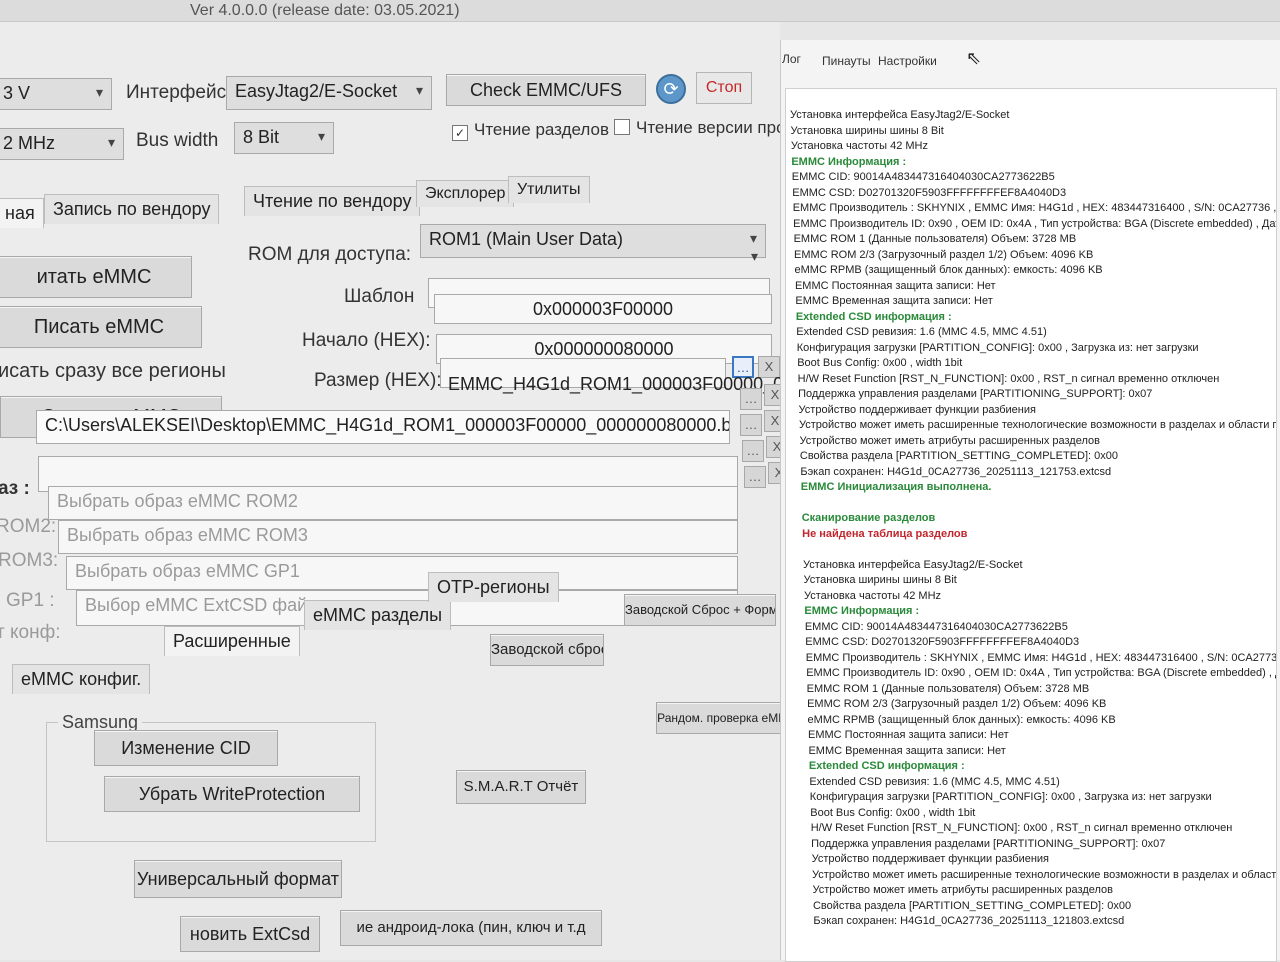 Image resolution: width=1280 pixels, height=962 pixels. I want to click on tab-vendor-read: Чтение по вендору, so click(332, 201).